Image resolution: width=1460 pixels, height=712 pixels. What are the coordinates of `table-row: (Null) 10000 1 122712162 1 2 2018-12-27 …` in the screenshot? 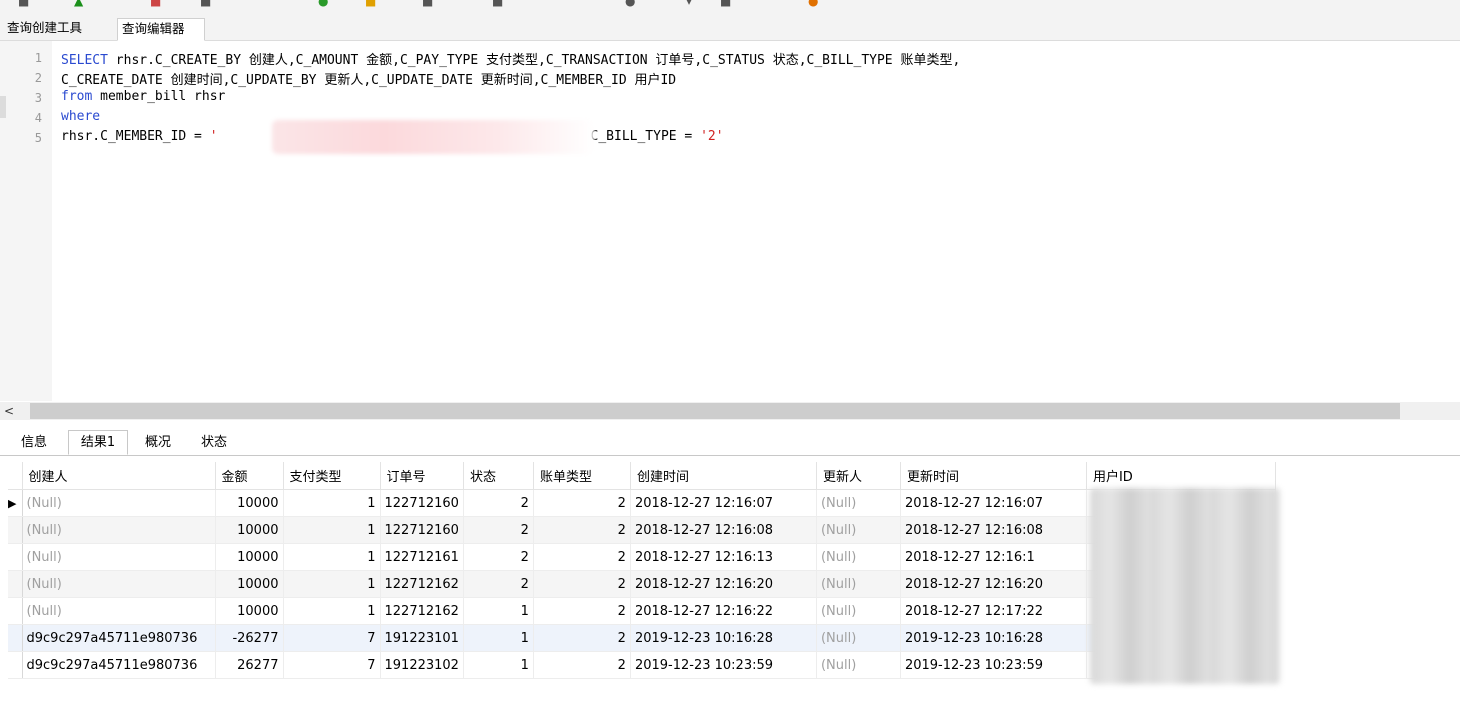 It's located at (642, 611).